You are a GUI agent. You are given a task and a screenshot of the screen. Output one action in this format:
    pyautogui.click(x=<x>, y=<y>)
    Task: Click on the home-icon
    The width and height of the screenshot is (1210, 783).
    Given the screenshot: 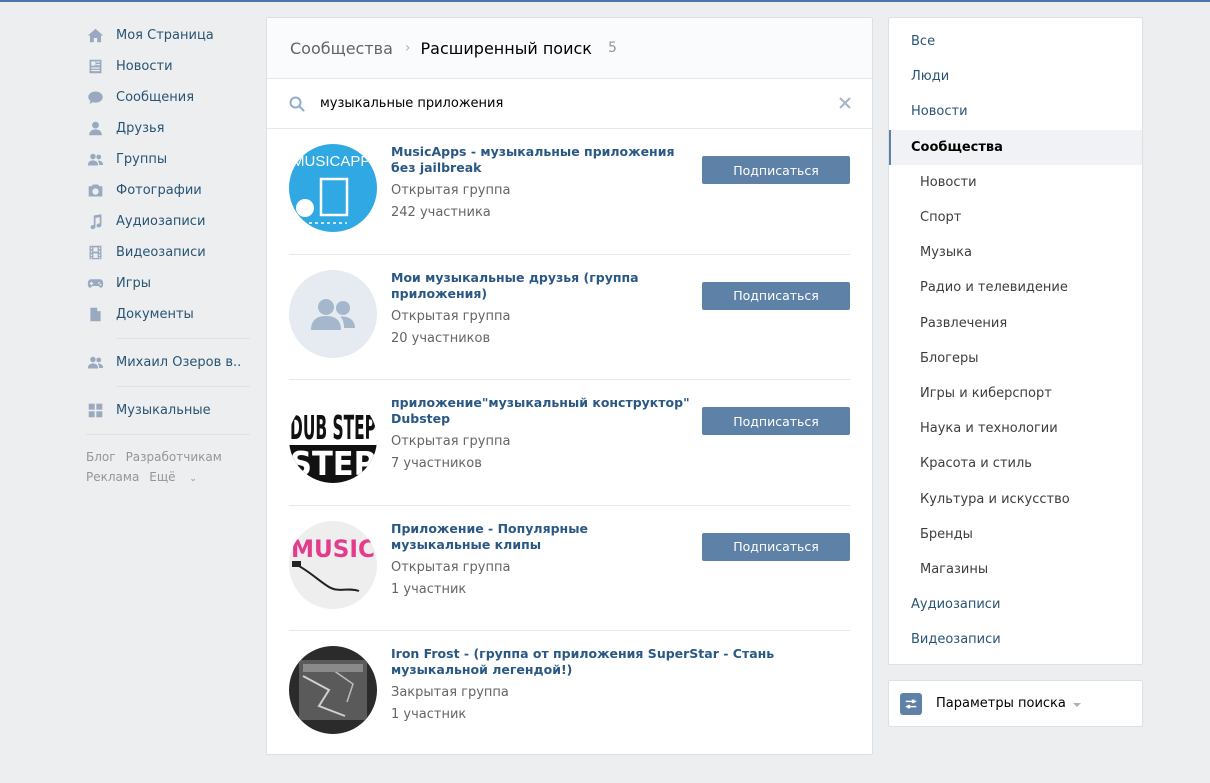 What is the action you would take?
    pyautogui.click(x=95, y=36)
    